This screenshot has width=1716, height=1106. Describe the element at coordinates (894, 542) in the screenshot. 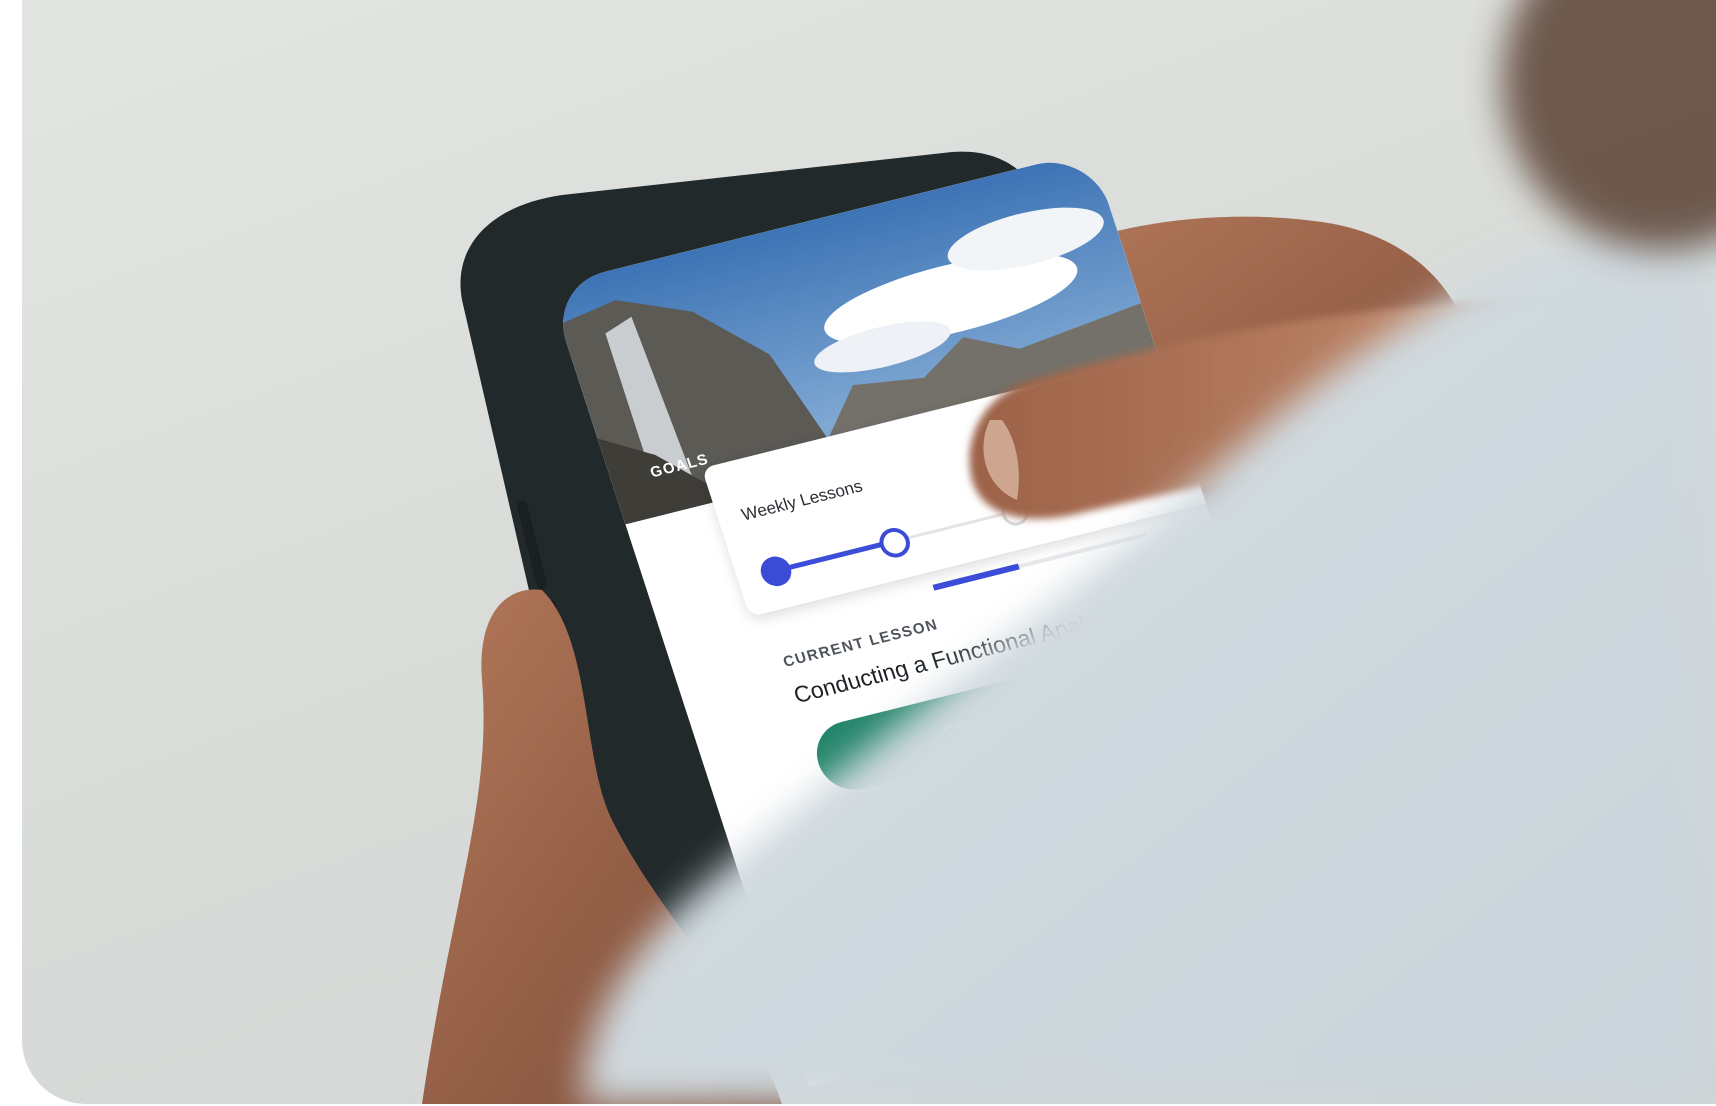

I see `goal-step-current` at that location.